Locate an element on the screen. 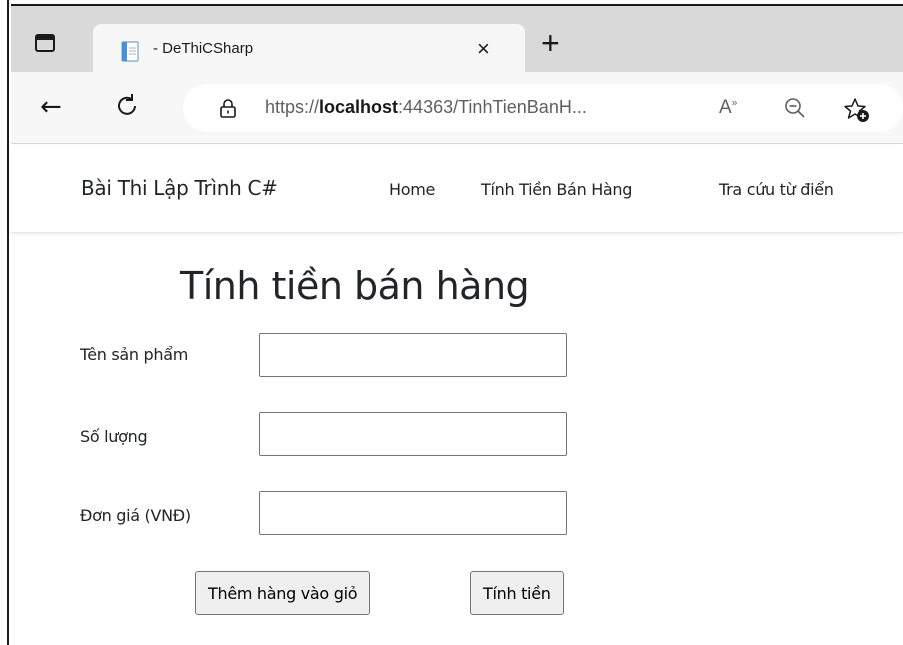 The width and height of the screenshot is (903, 645). close-icon: × is located at coordinates (483, 49).